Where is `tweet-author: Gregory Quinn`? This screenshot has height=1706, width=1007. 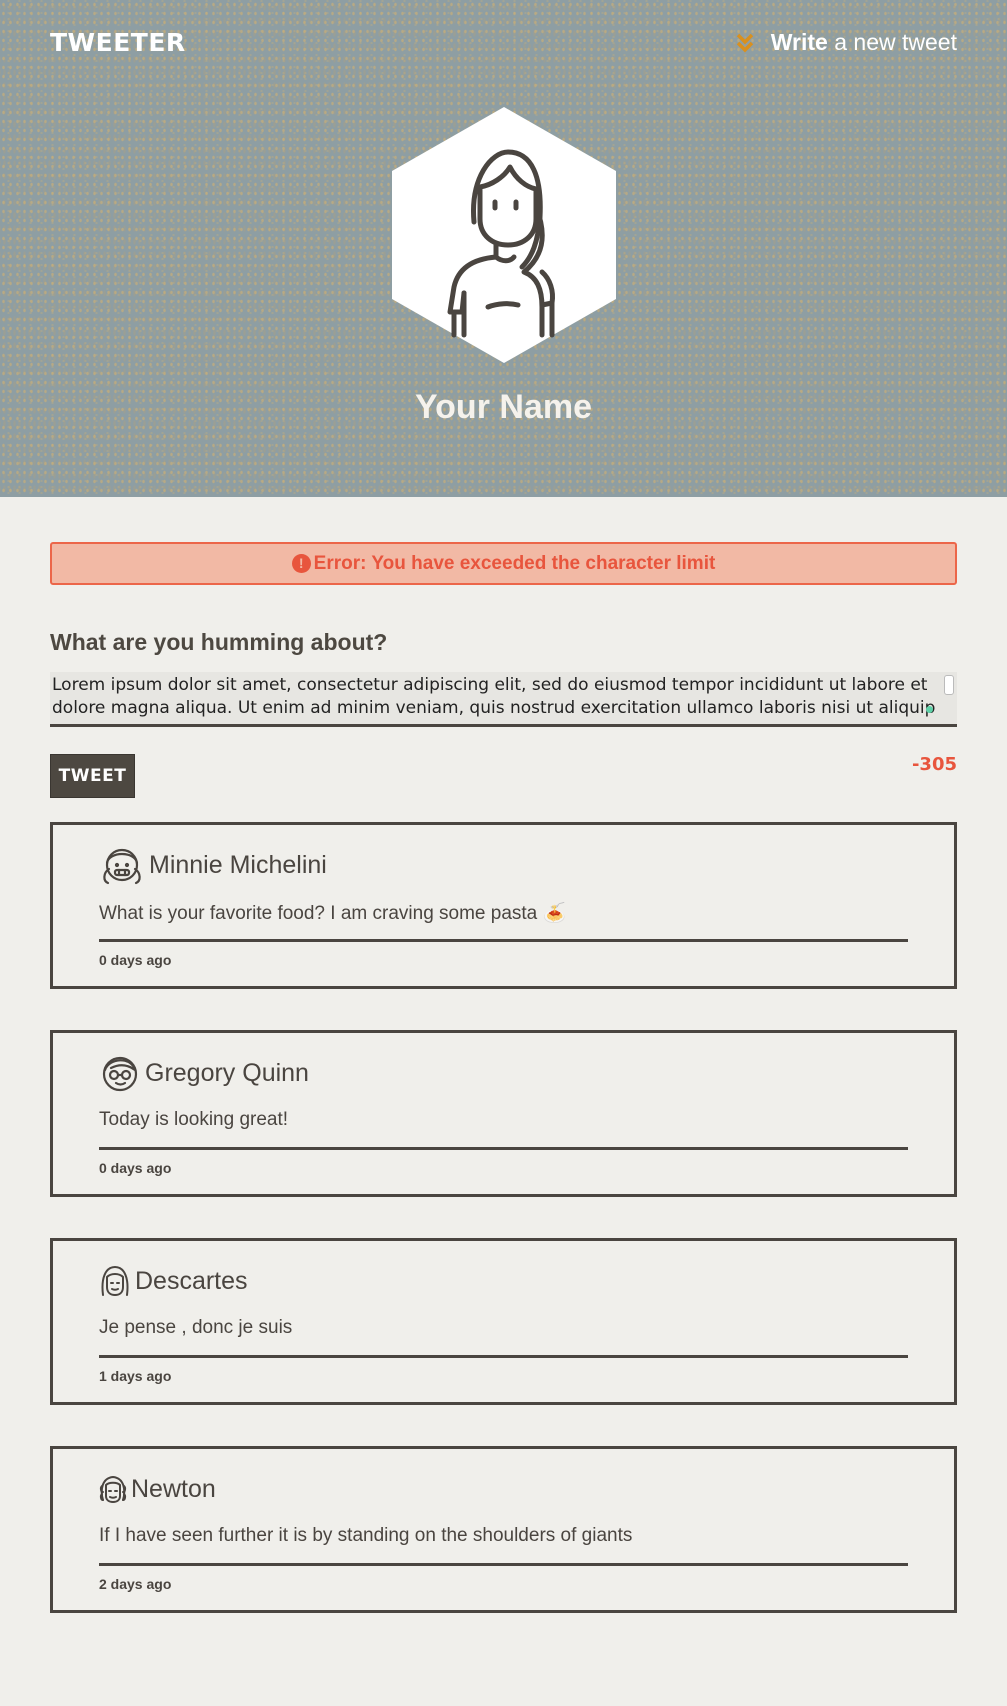 tweet-author: Gregory Quinn is located at coordinates (227, 1072).